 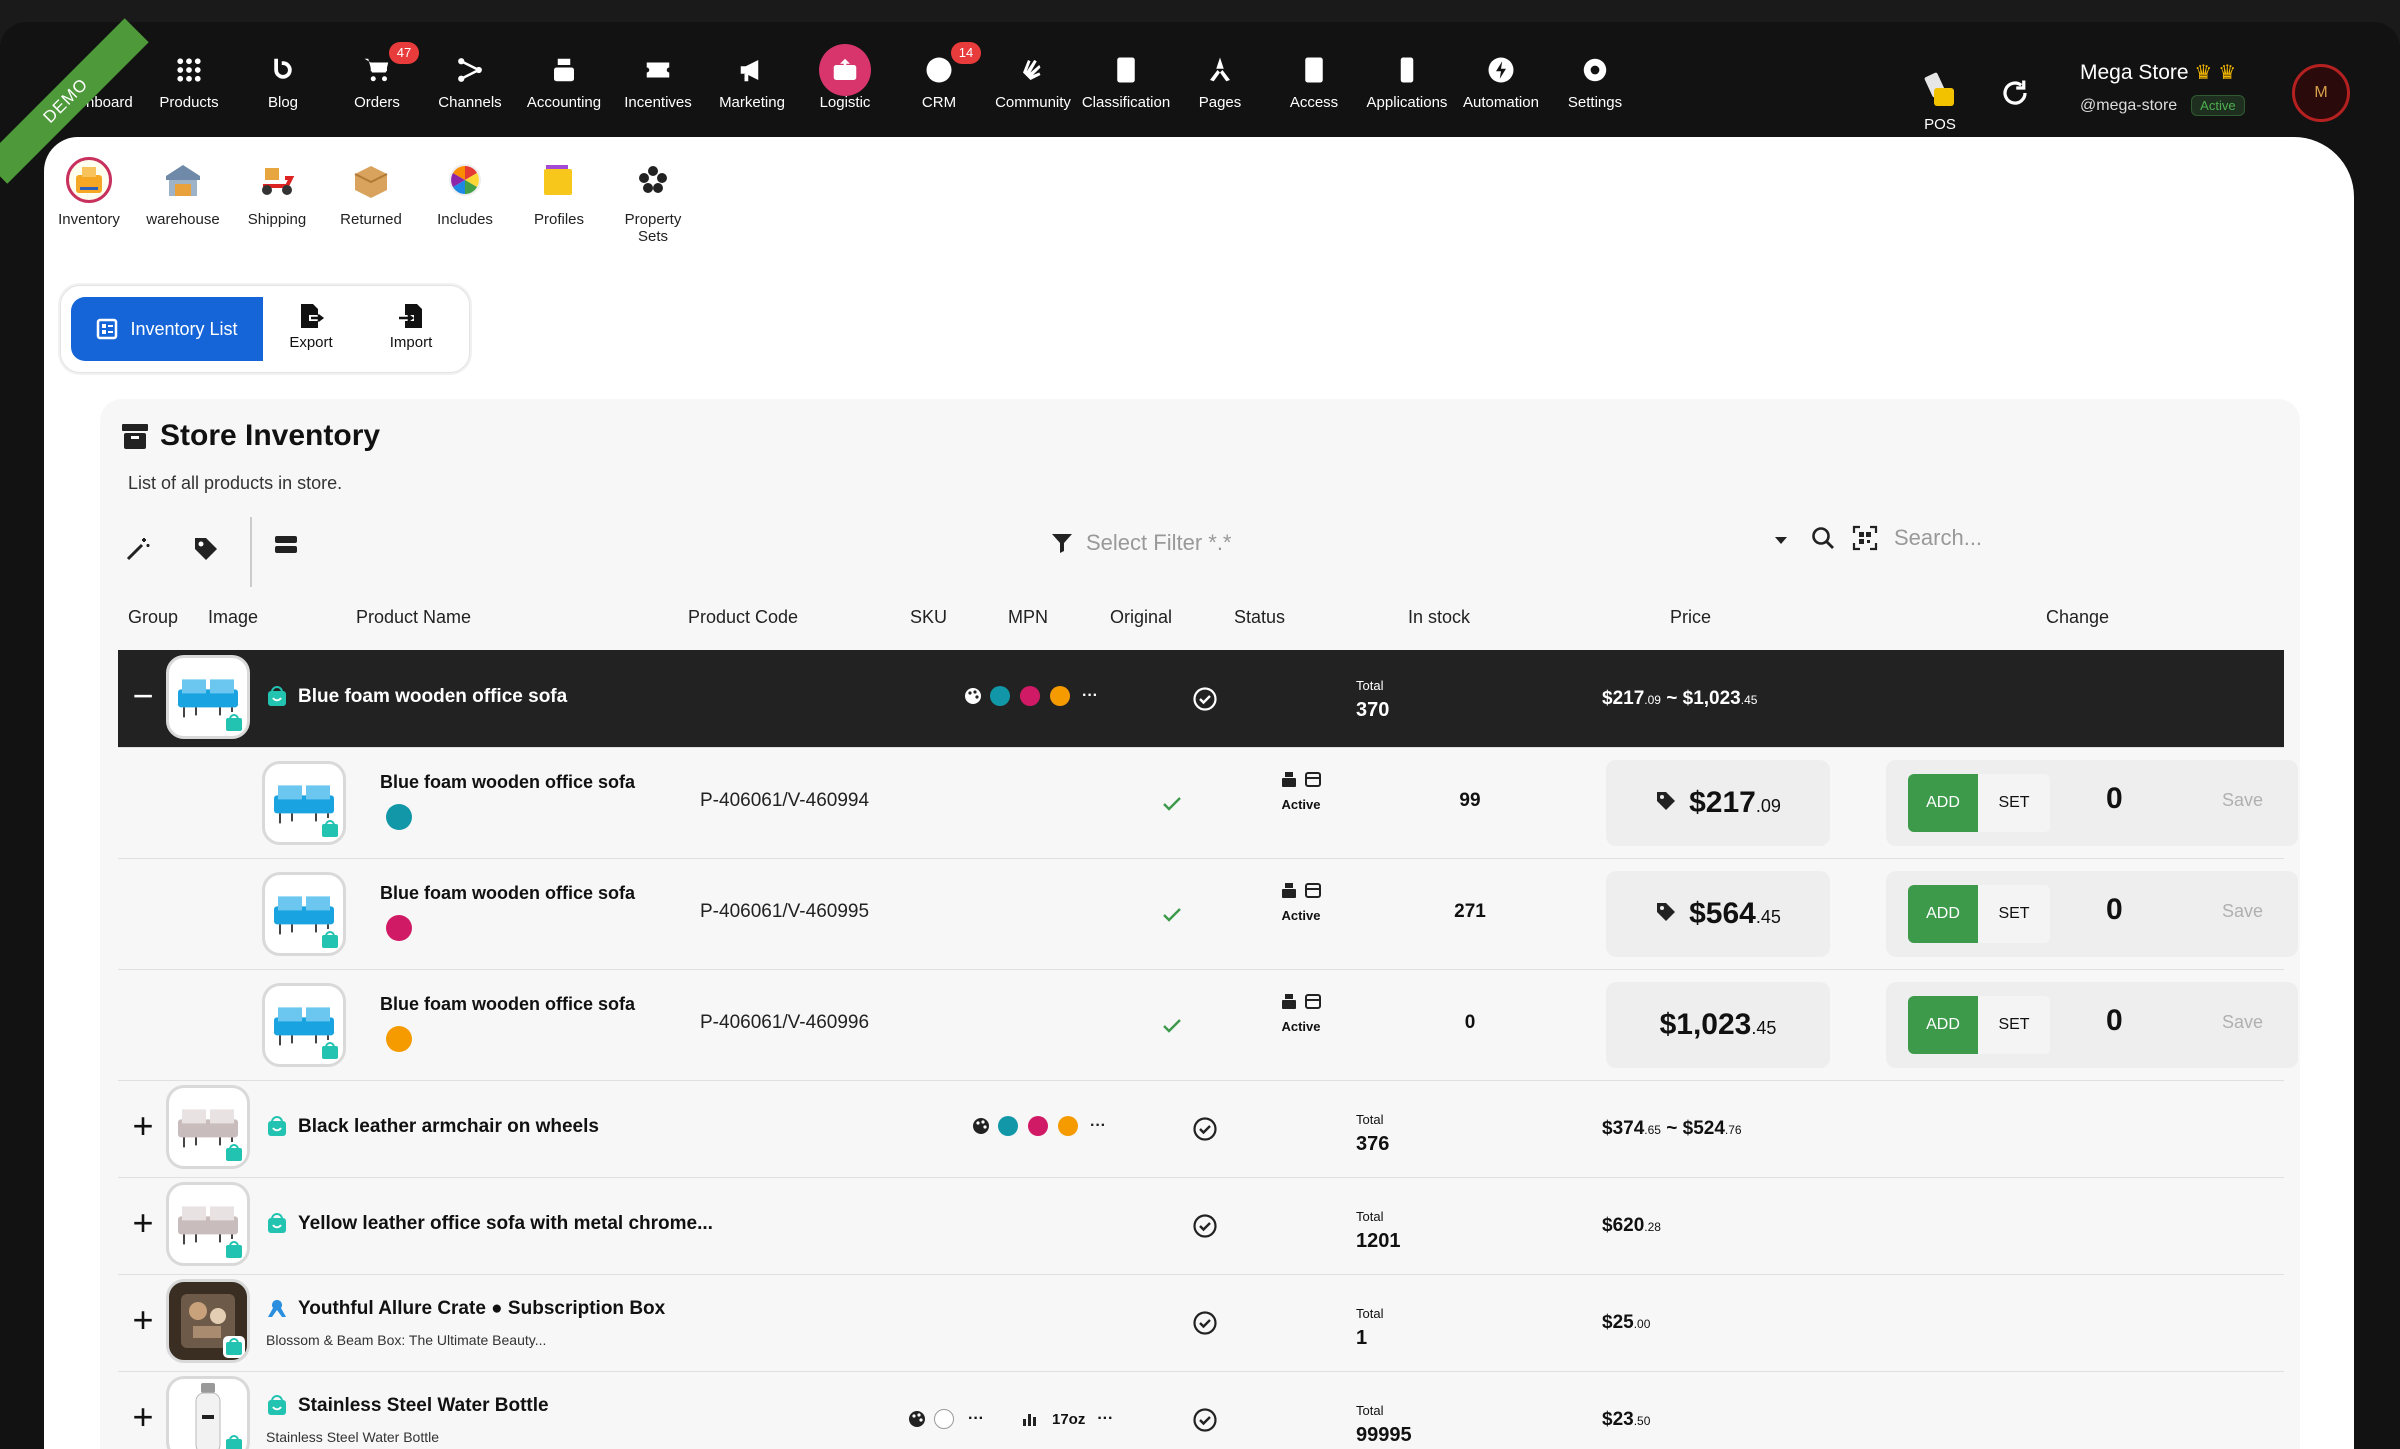 What do you see at coordinates (1652, 700) in the screenshot?
I see `price-from-cents: .09` at bounding box center [1652, 700].